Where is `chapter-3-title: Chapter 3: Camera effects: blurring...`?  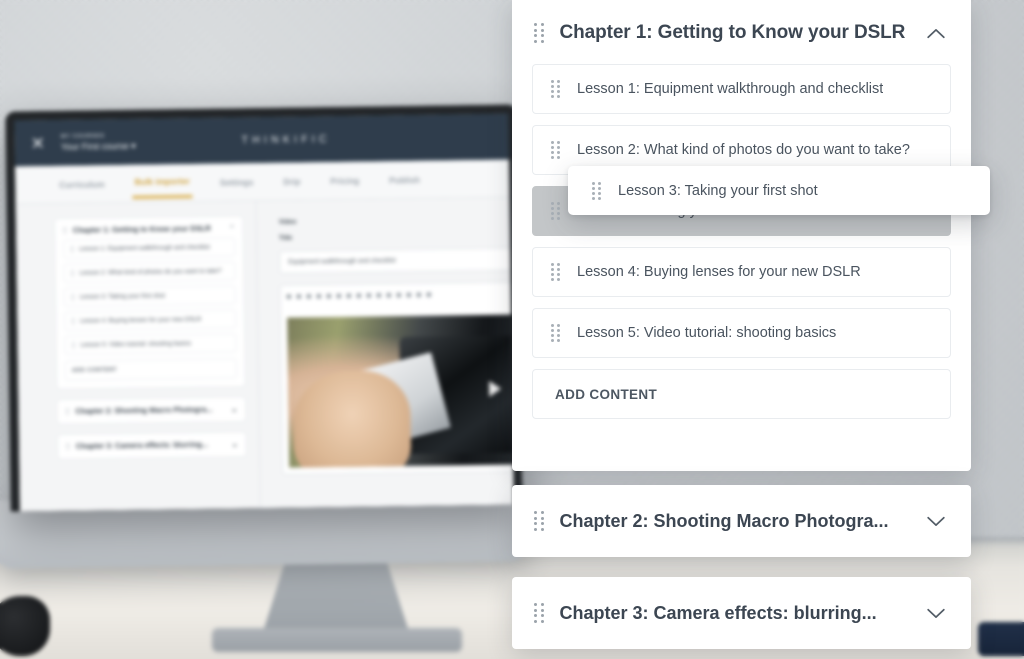
chapter-3-title: Chapter 3: Camera effects: blurring... is located at coordinates (718, 612).